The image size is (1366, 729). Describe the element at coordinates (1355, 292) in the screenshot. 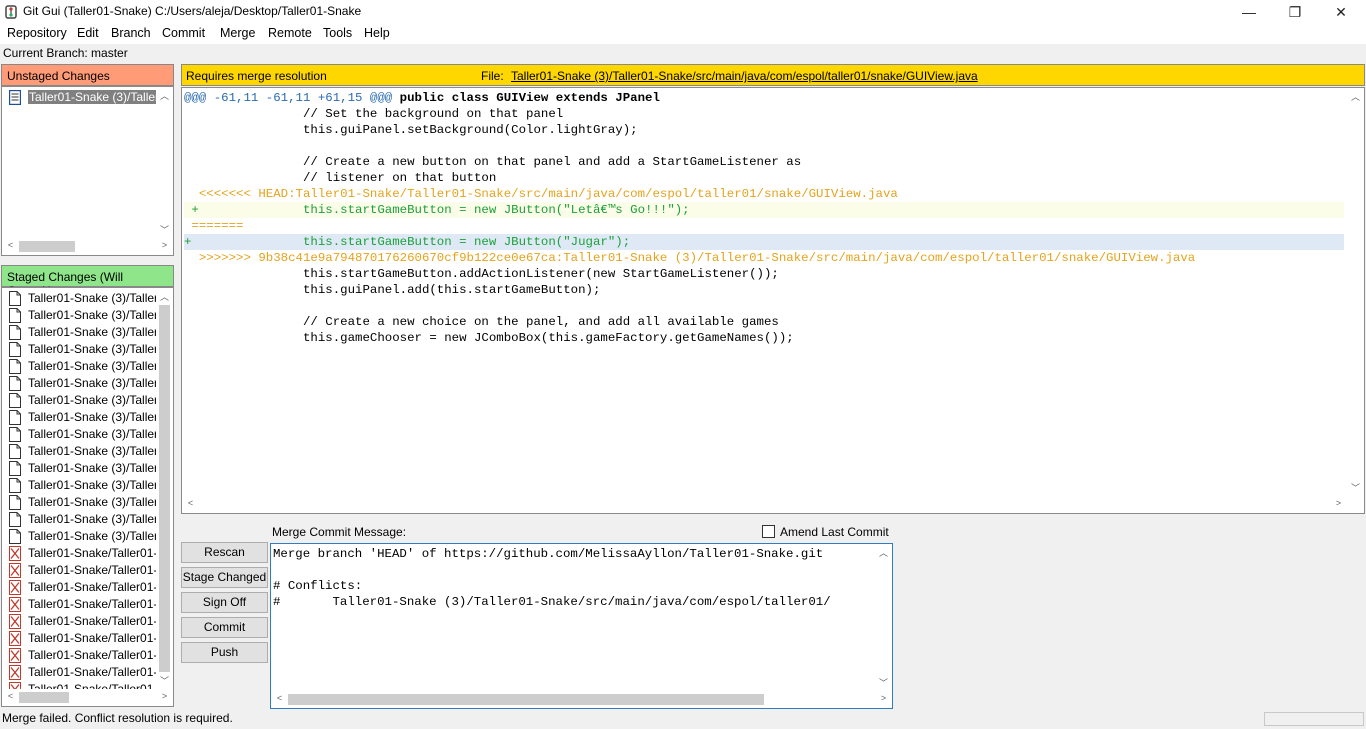

I see `diff-vertical-scrollbar: ︿ ﹀` at that location.